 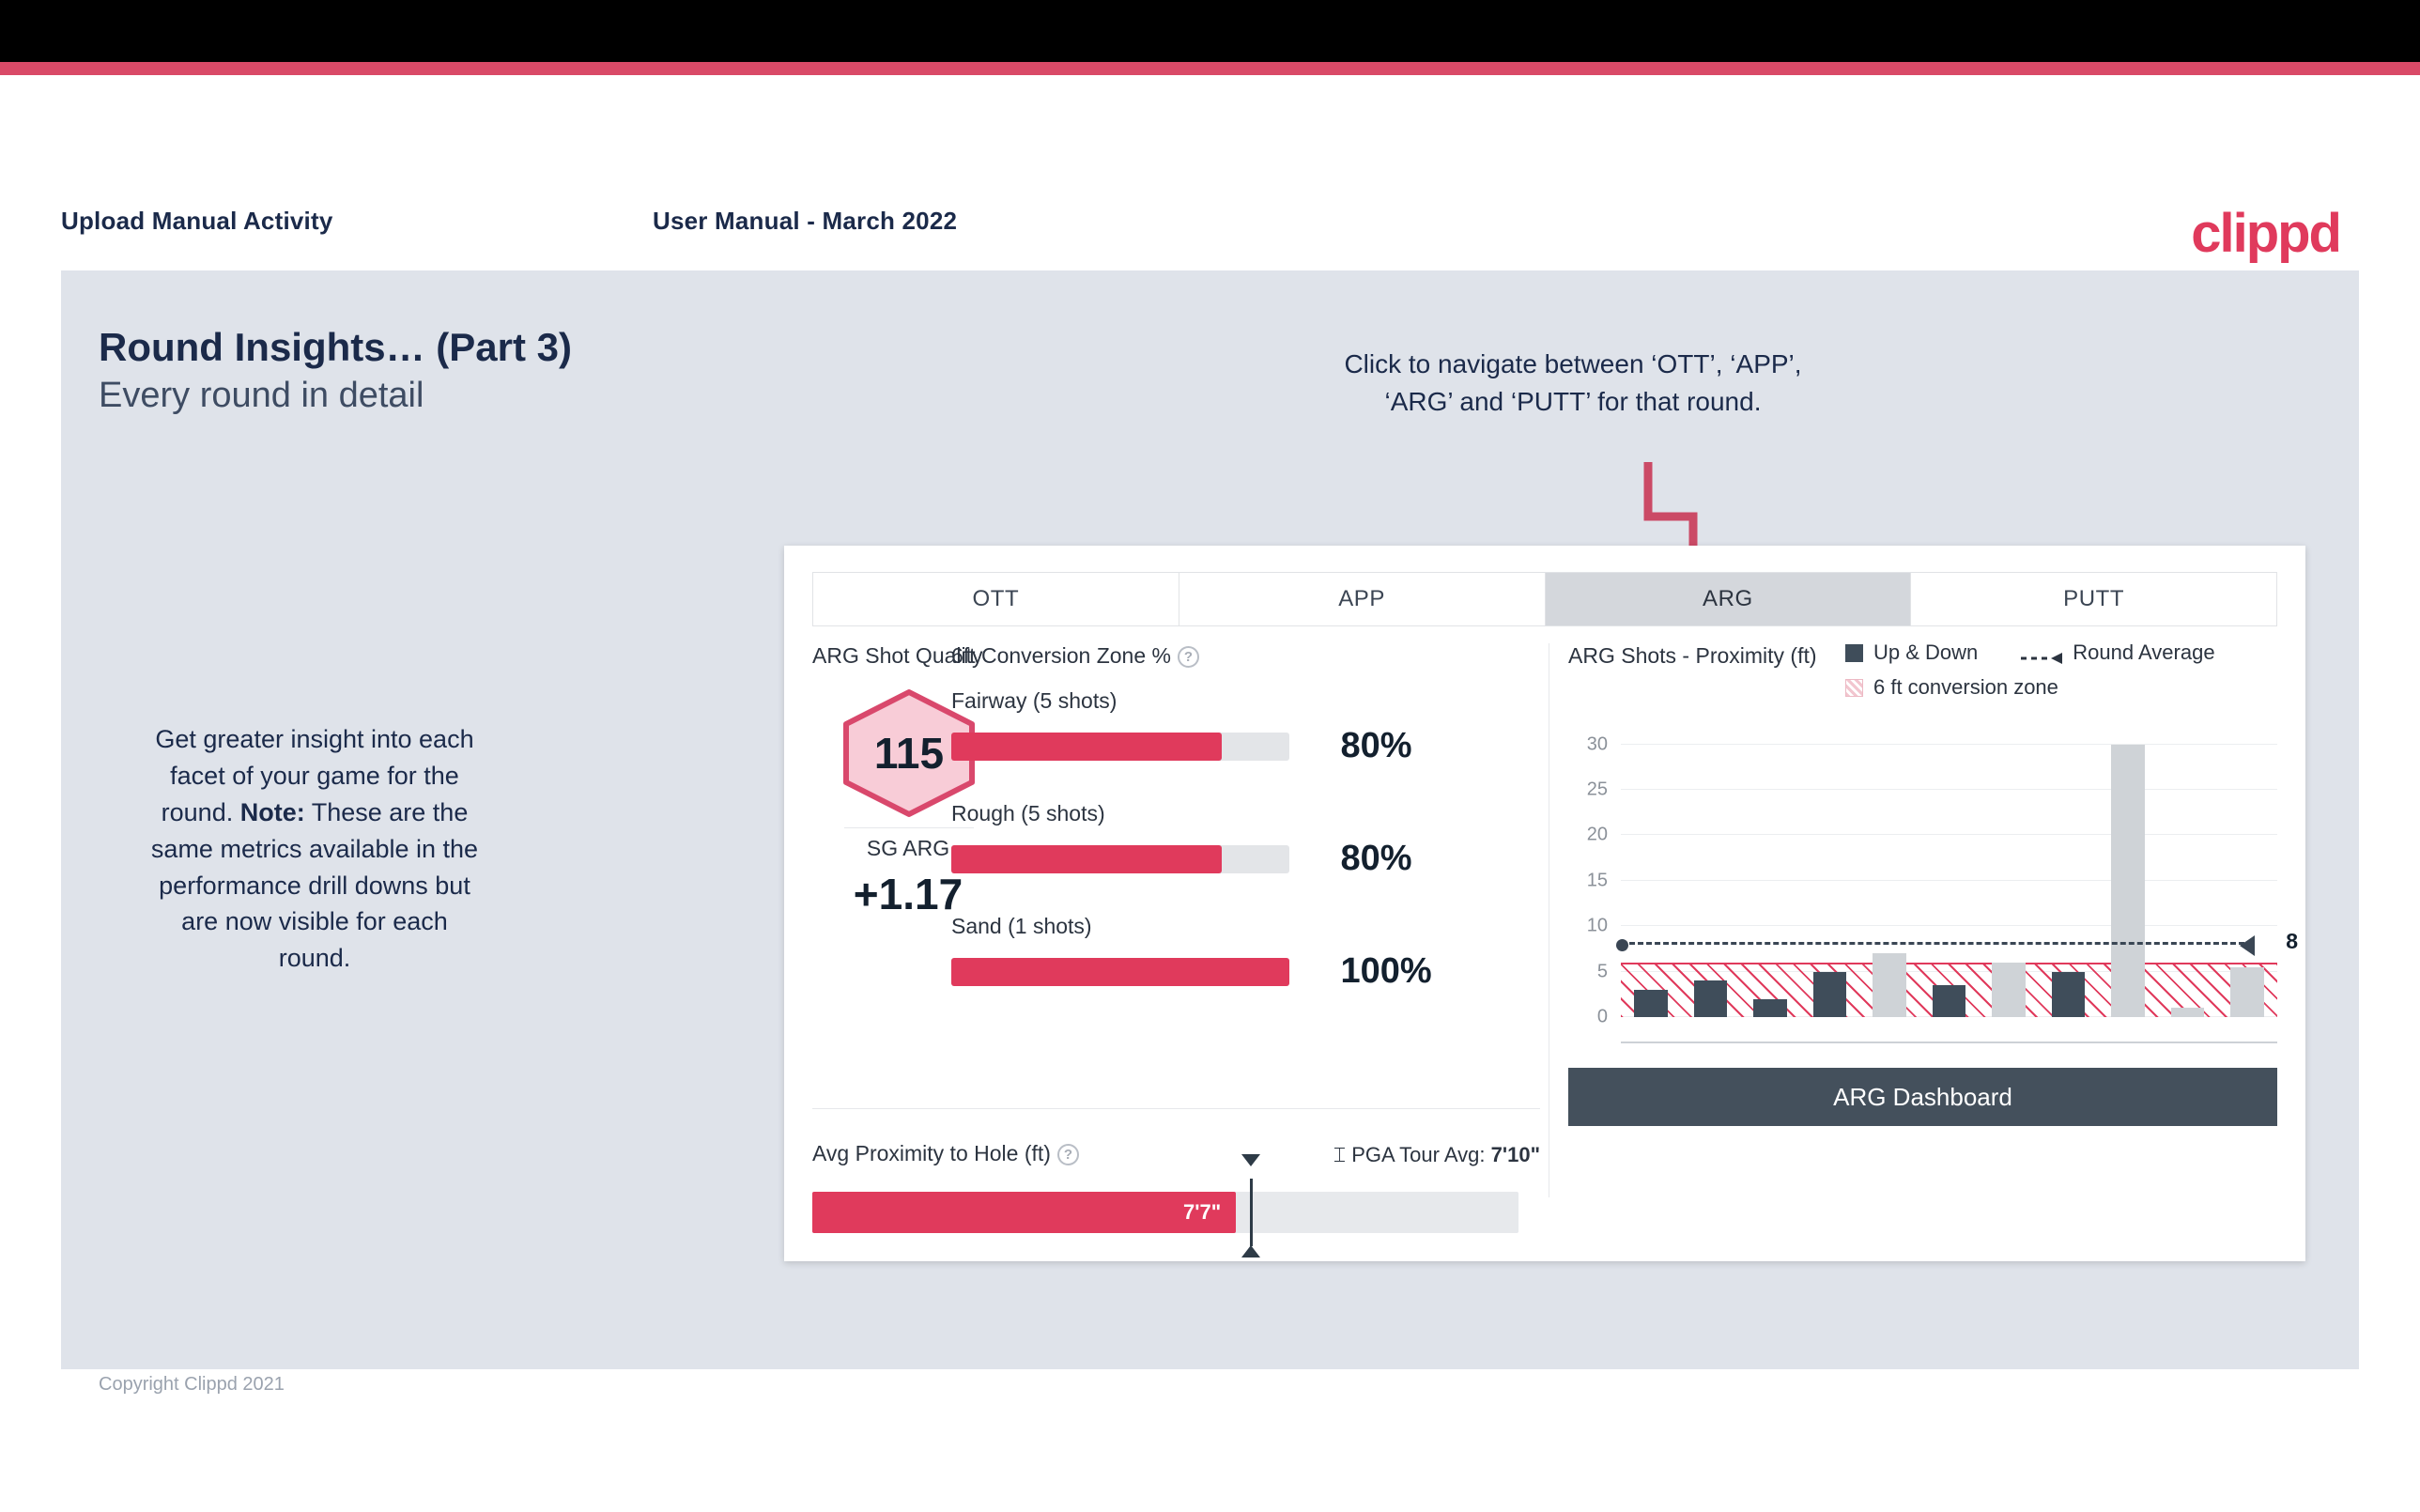 I want to click on conversion-row-rough-track, so click(x=1120, y=859).